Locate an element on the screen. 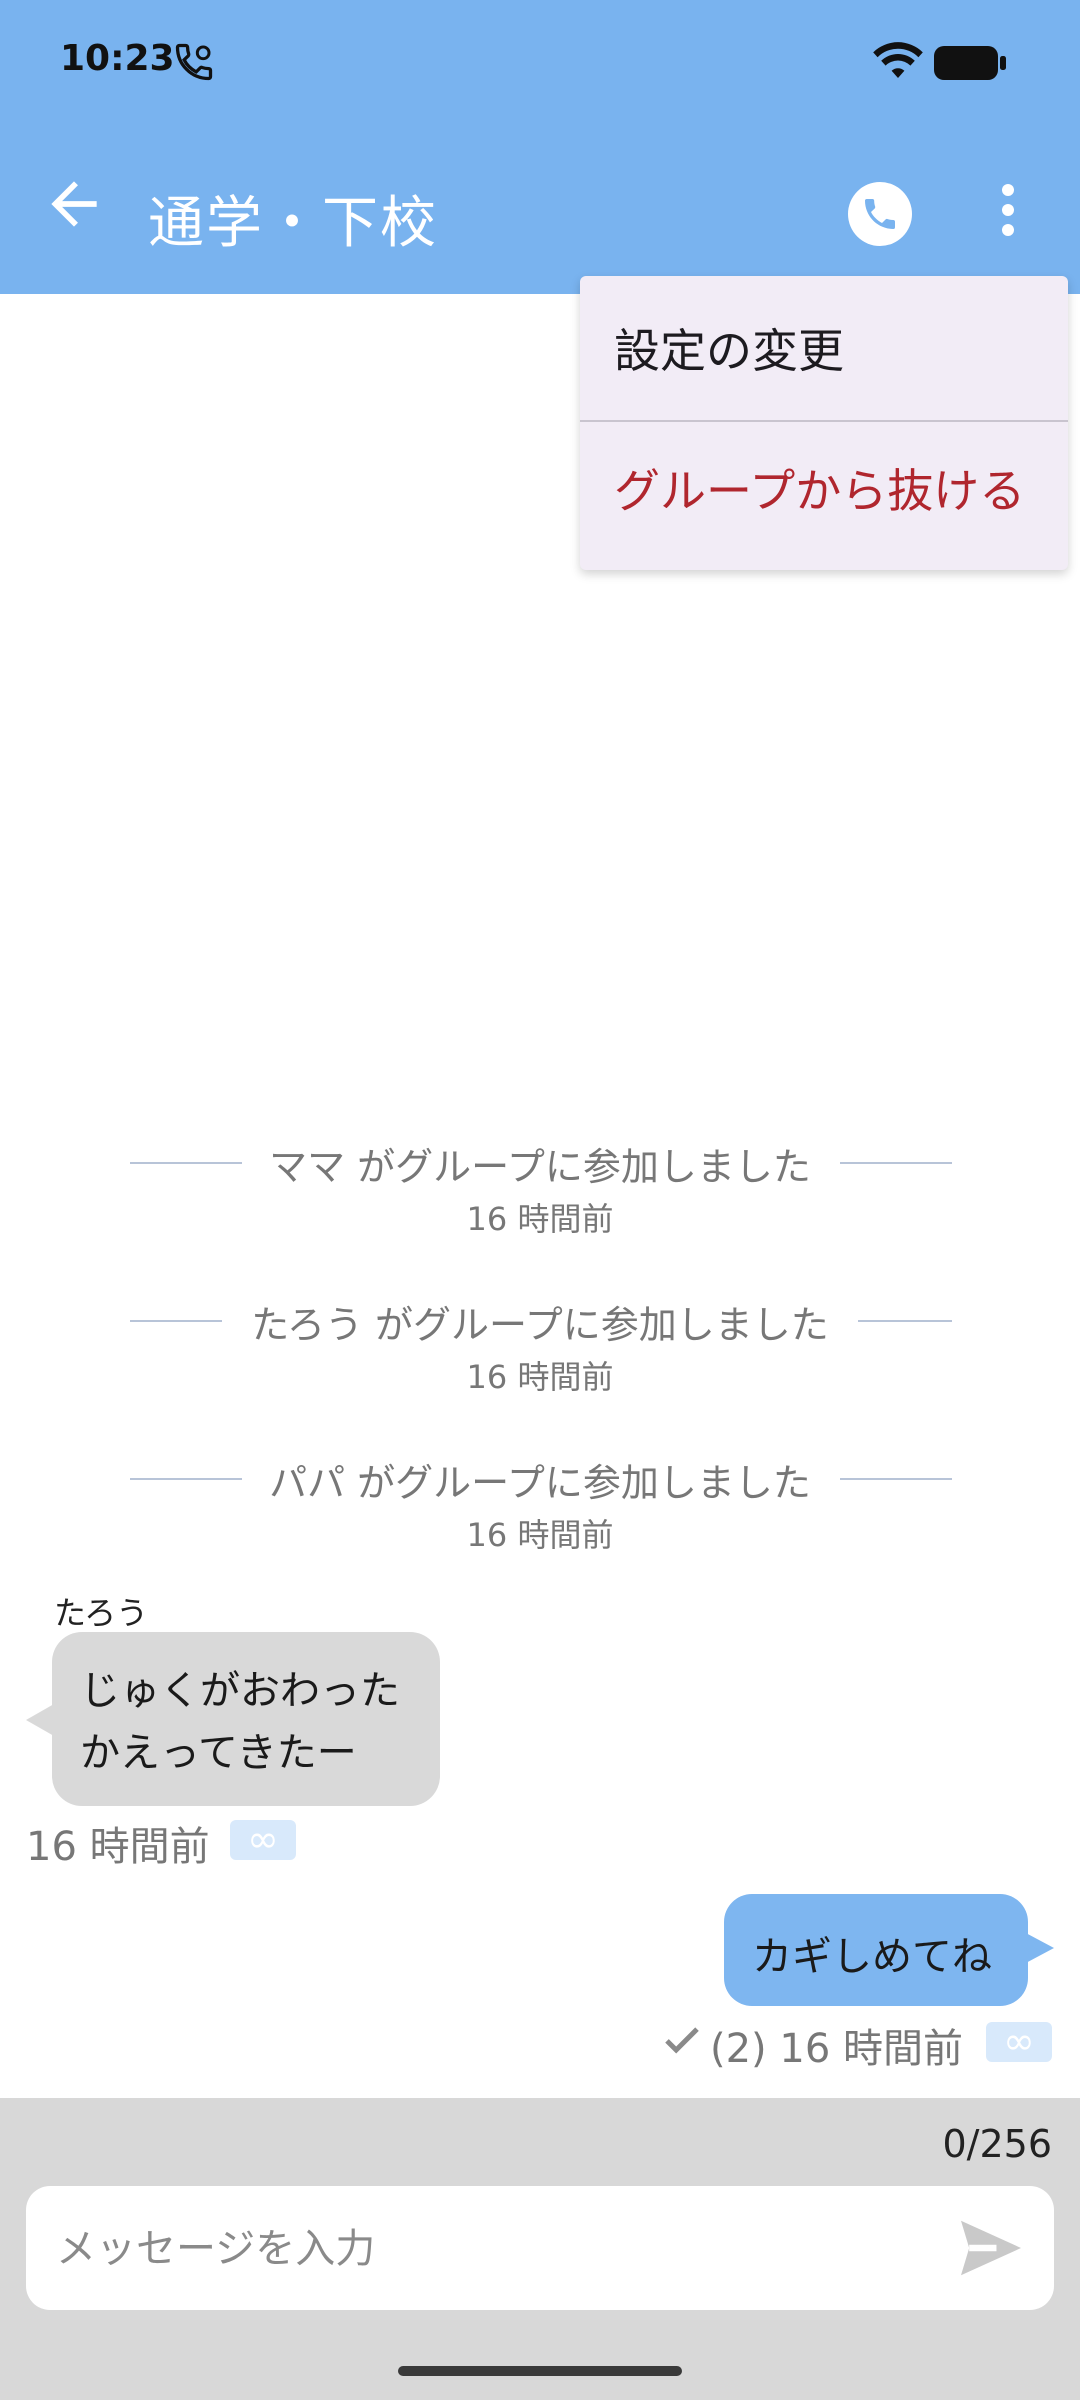 The image size is (1080, 2400). send-icon is located at coordinates (991, 2248).